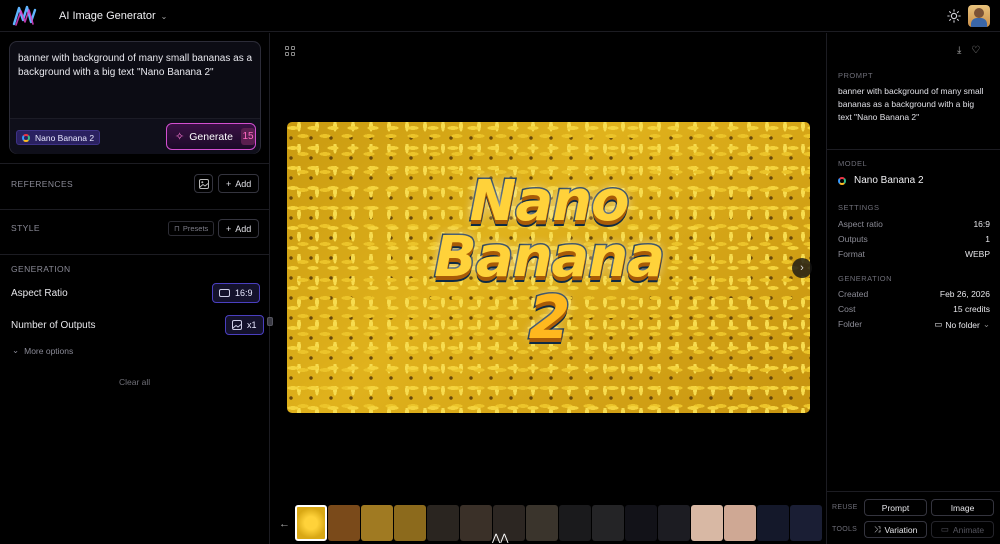  Describe the element at coordinates (865, 278) in the screenshot. I see `generation-section-title: GENERATION` at that location.